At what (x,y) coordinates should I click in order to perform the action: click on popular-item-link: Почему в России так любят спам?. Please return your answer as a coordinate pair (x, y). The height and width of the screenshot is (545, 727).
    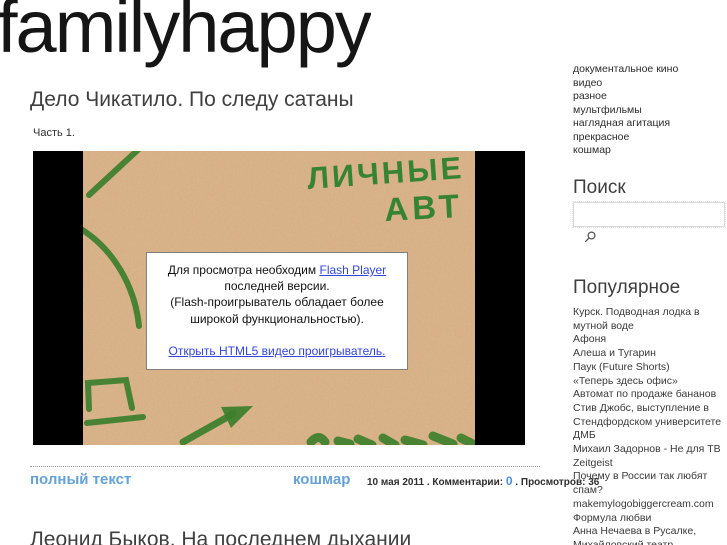
    Looking at the image, I should click on (650, 483).